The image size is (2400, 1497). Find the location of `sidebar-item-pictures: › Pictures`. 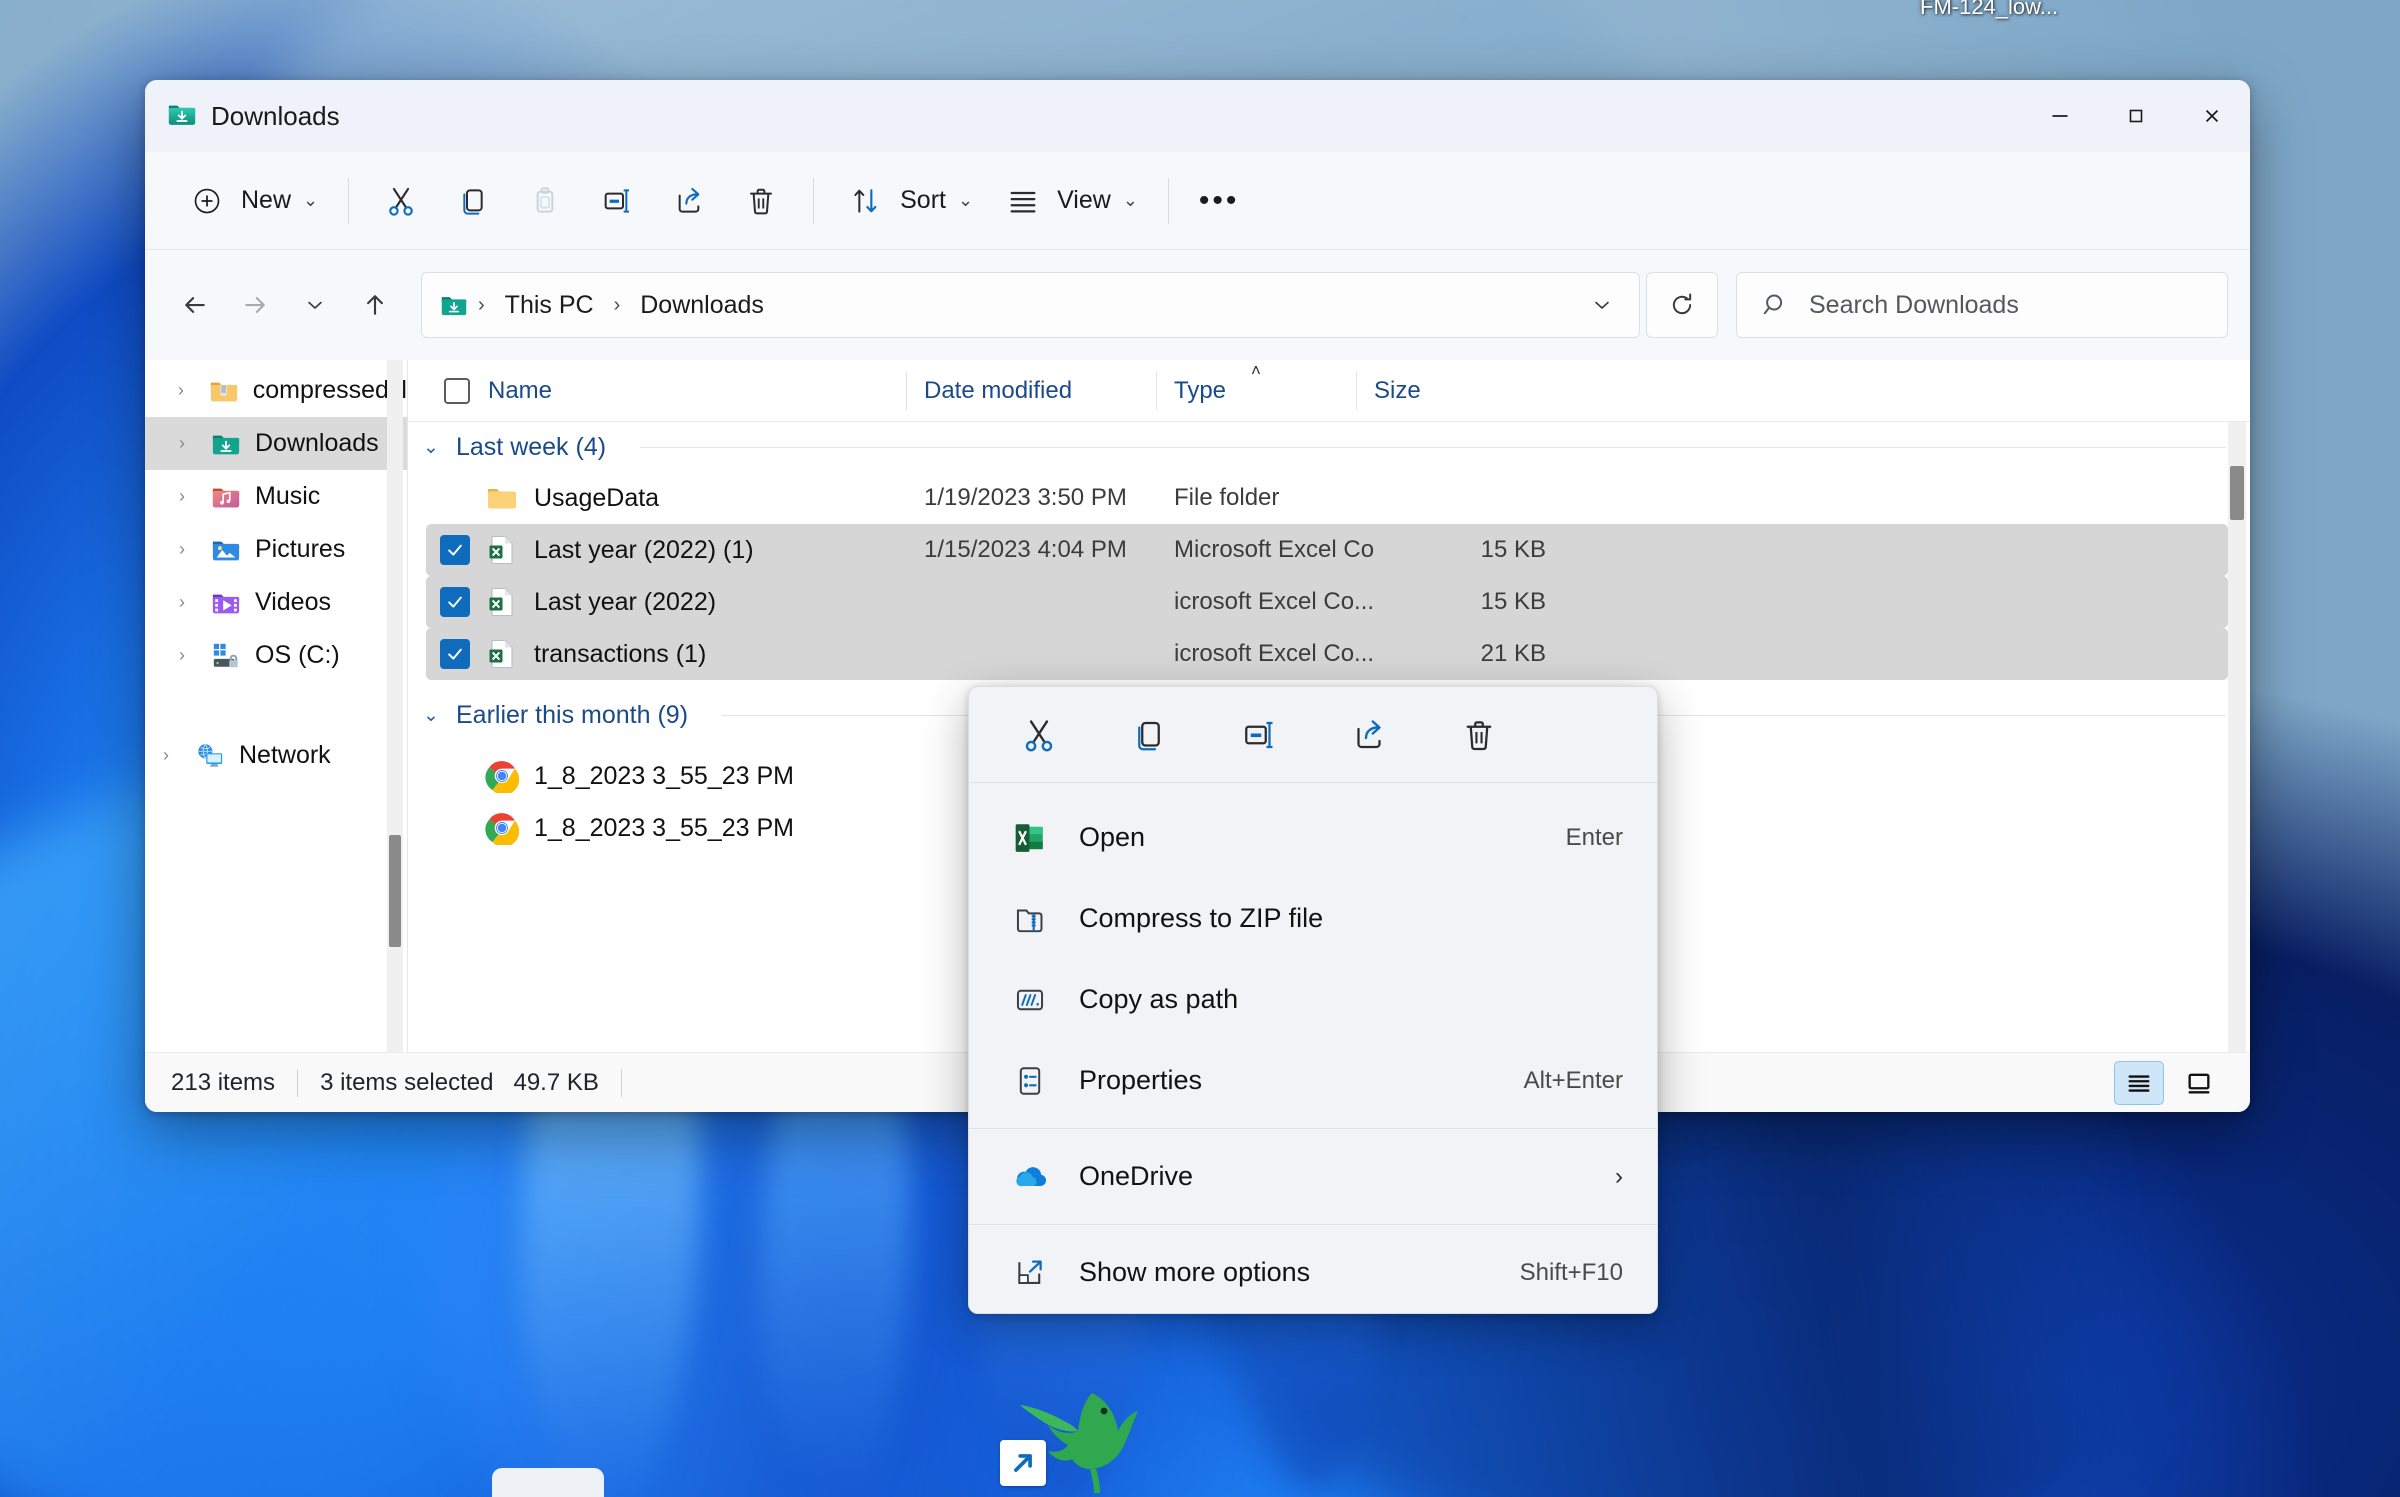

sidebar-item-pictures: › Pictures is located at coordinates (276, 549).